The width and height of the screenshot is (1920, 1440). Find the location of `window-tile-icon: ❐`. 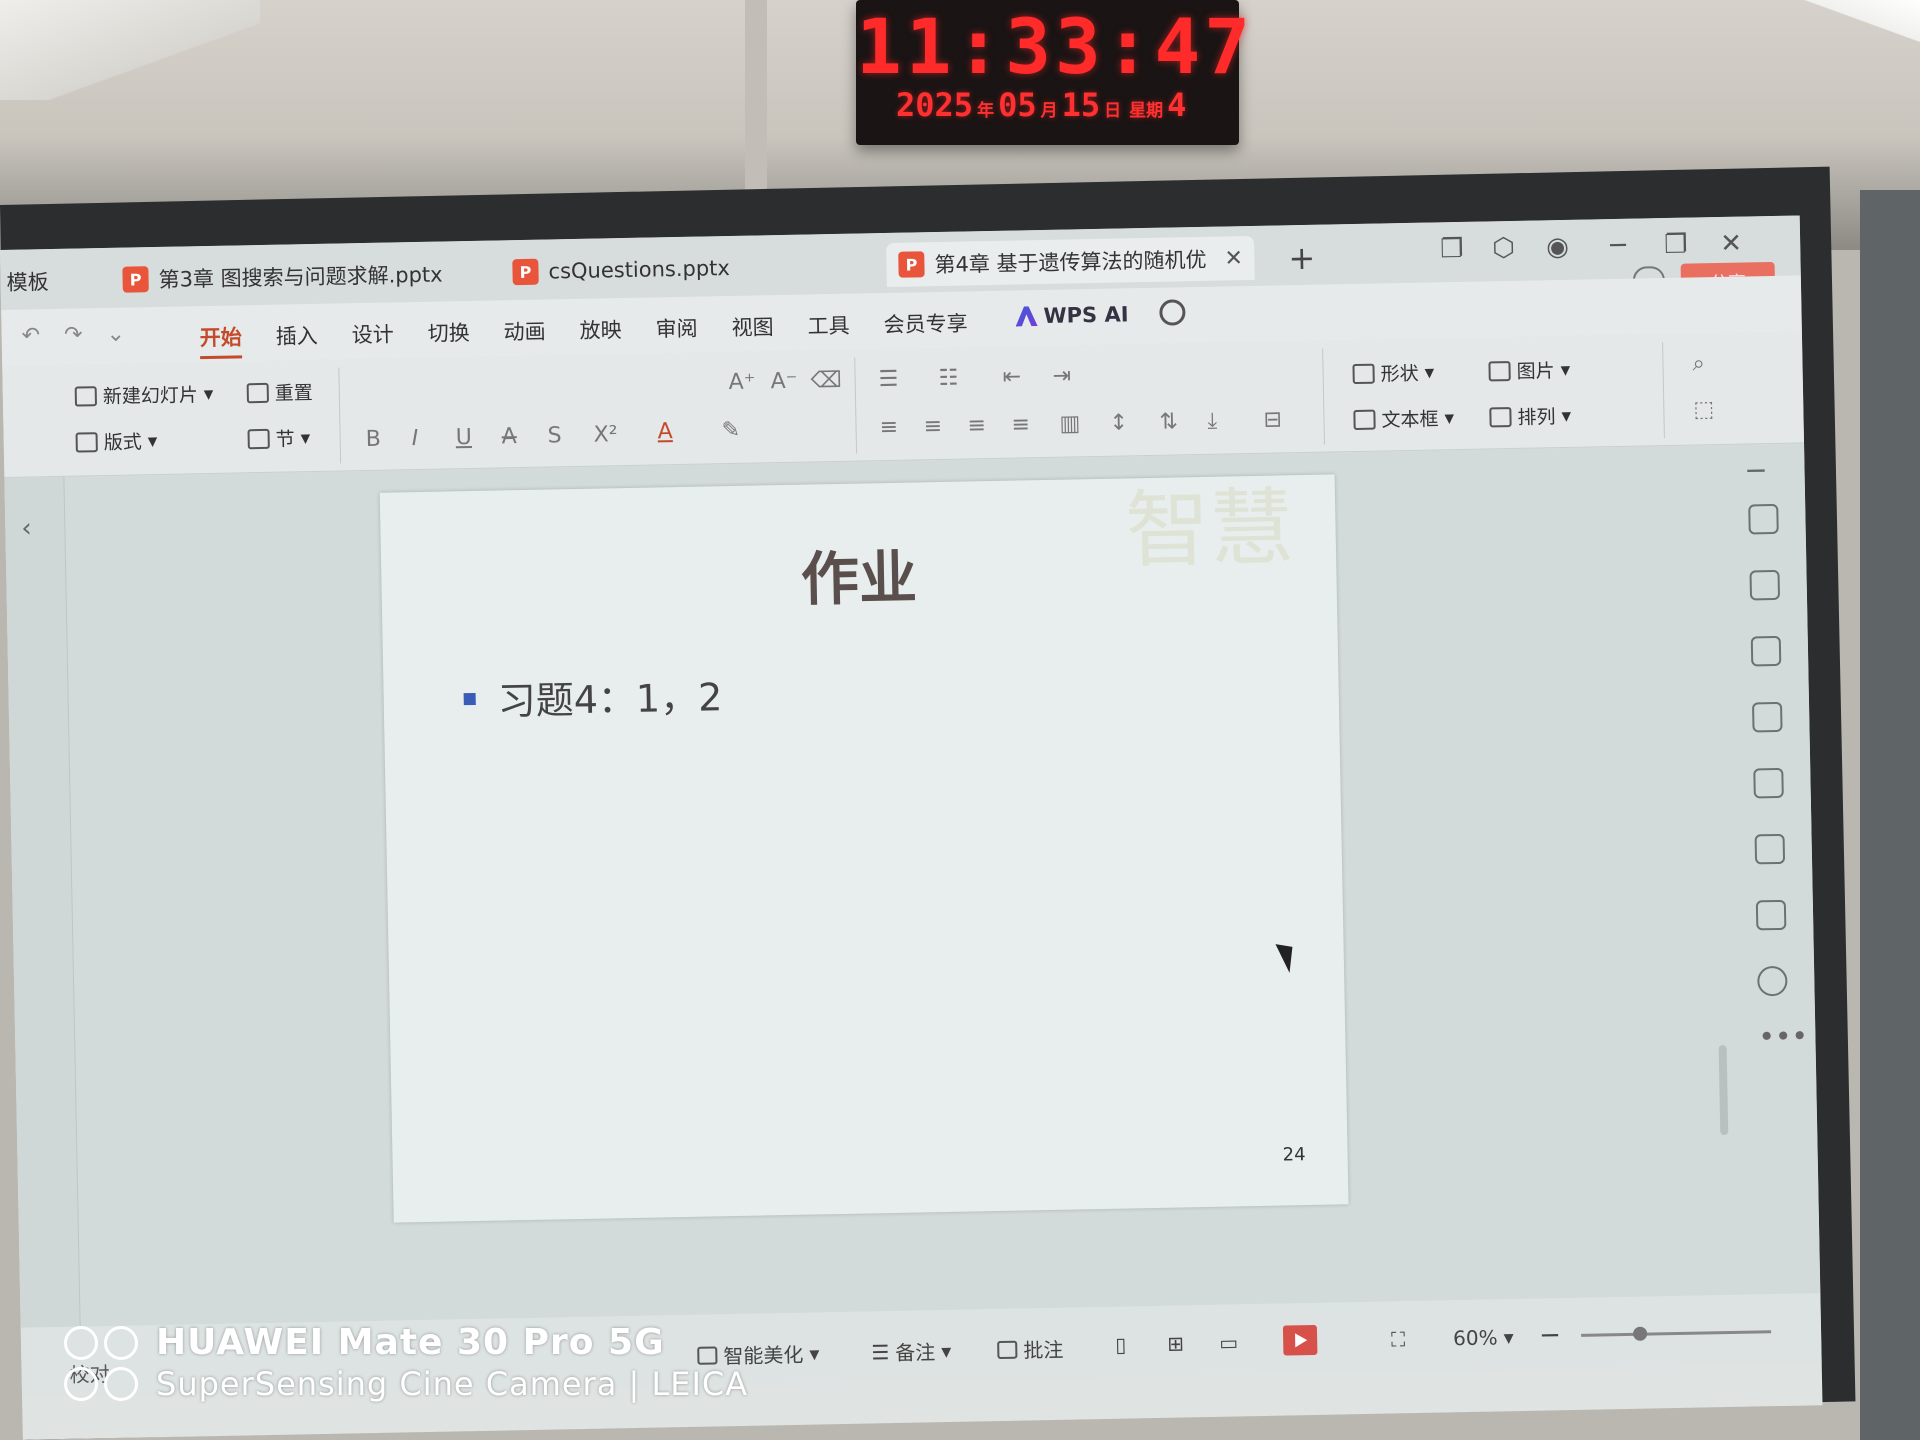

window-tile-icon: ❐ is located at coordinates (1452, 249).